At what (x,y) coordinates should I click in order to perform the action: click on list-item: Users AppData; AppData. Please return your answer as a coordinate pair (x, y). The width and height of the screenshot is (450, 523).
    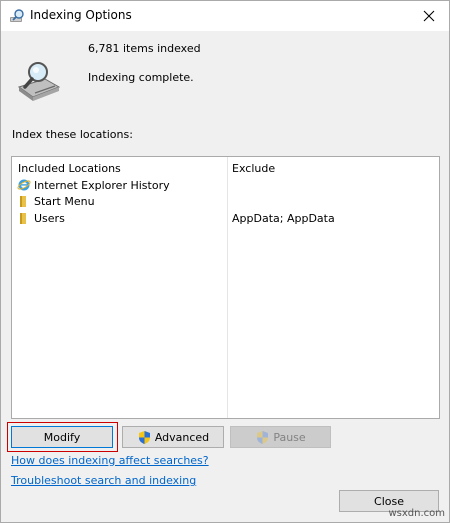
    Looking at the image, I should click on (225, 219).